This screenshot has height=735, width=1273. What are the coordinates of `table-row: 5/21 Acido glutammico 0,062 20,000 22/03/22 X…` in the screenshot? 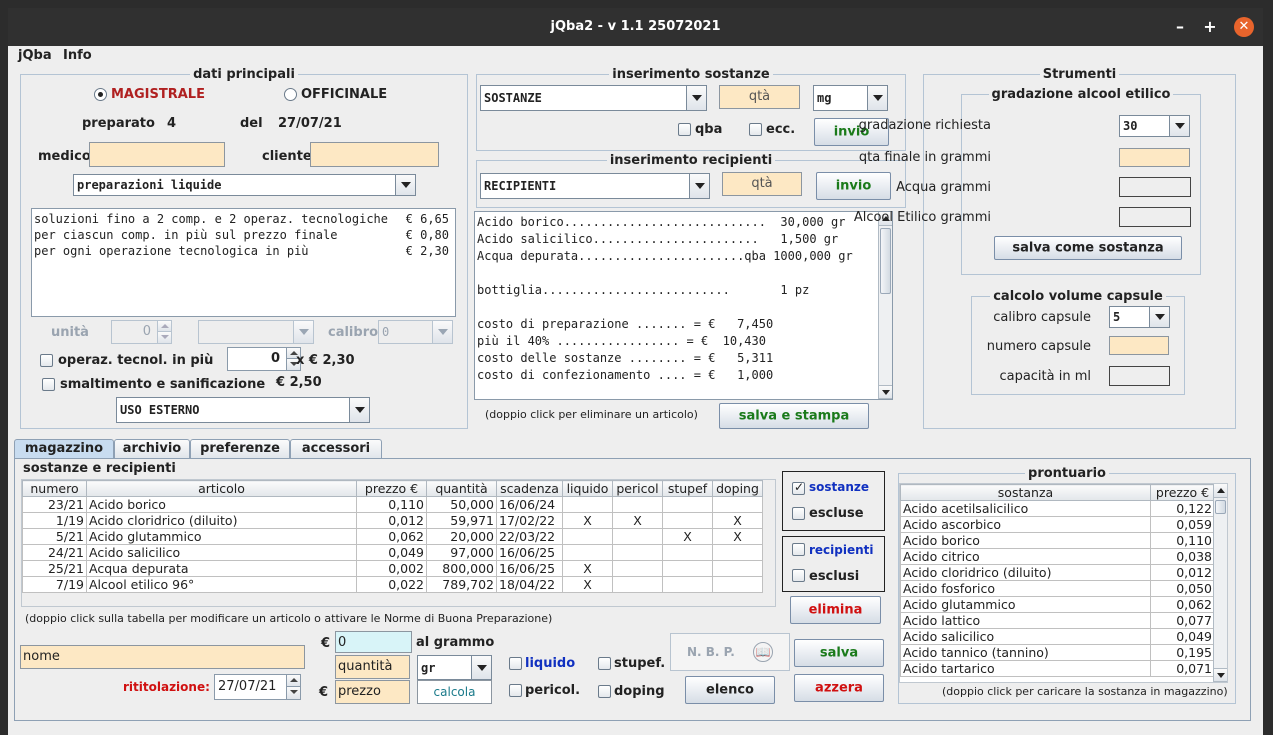 It's located at (392, 536).